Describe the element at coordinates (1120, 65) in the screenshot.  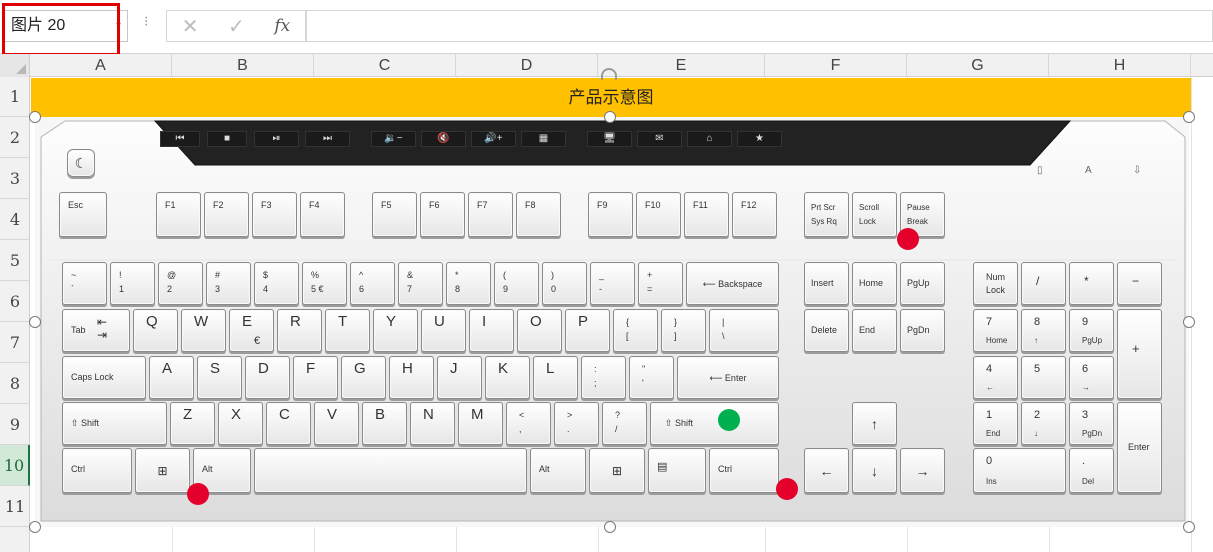
I see `column-header: H` at that location.